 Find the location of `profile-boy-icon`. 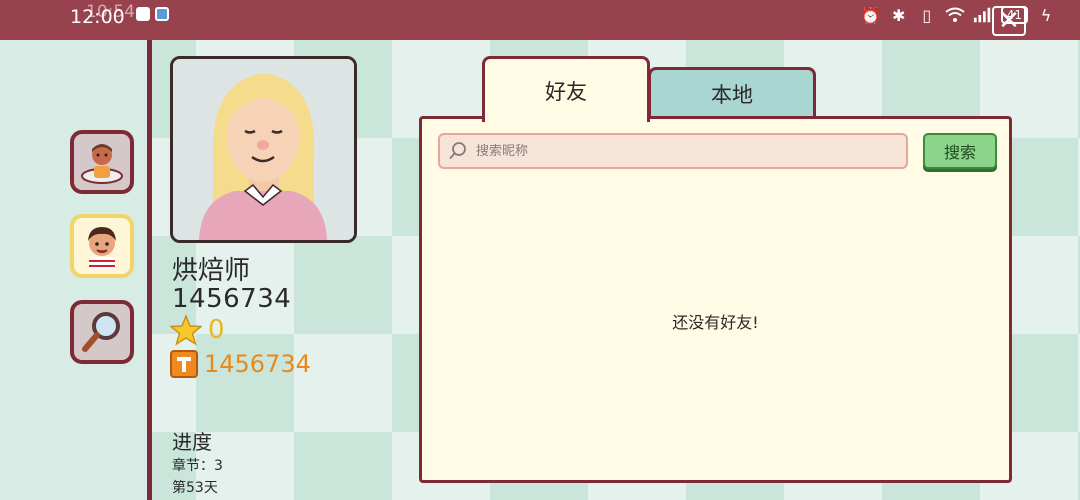

profile-boy-icon is located at coordinates (102, 248).